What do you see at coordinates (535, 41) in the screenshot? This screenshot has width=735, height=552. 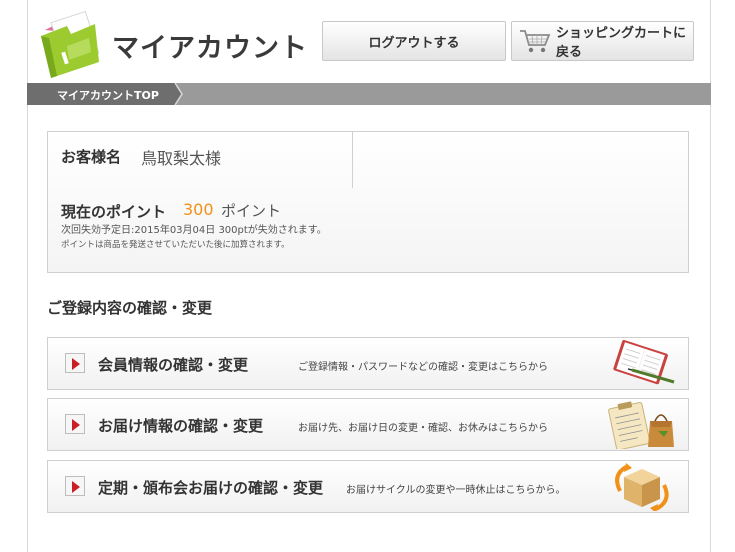 I see `shopping-cart-icon` at bounding box center [535, 41].